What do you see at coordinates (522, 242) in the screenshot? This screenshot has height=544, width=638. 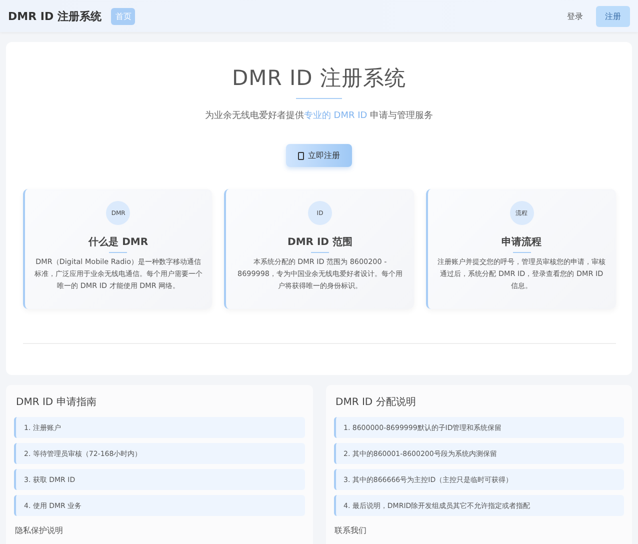 I see `feature-title: 申请流程` at bounding box center [522, 242].